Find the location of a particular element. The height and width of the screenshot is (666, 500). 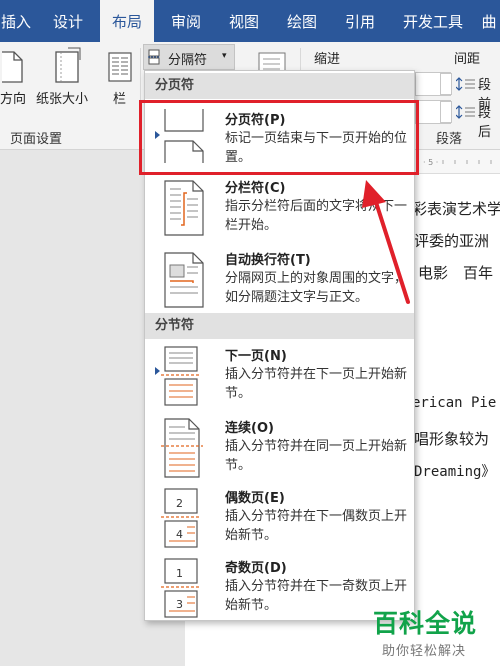

watermark-logo: 百科全说 助你轻松解决 is located at coordinates (431, 634).